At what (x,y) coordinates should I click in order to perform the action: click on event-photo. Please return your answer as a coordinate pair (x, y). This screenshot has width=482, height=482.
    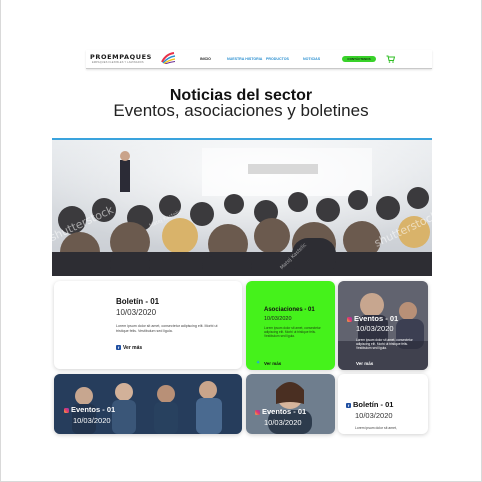
    Looking at the image, I should click on (148, 404).